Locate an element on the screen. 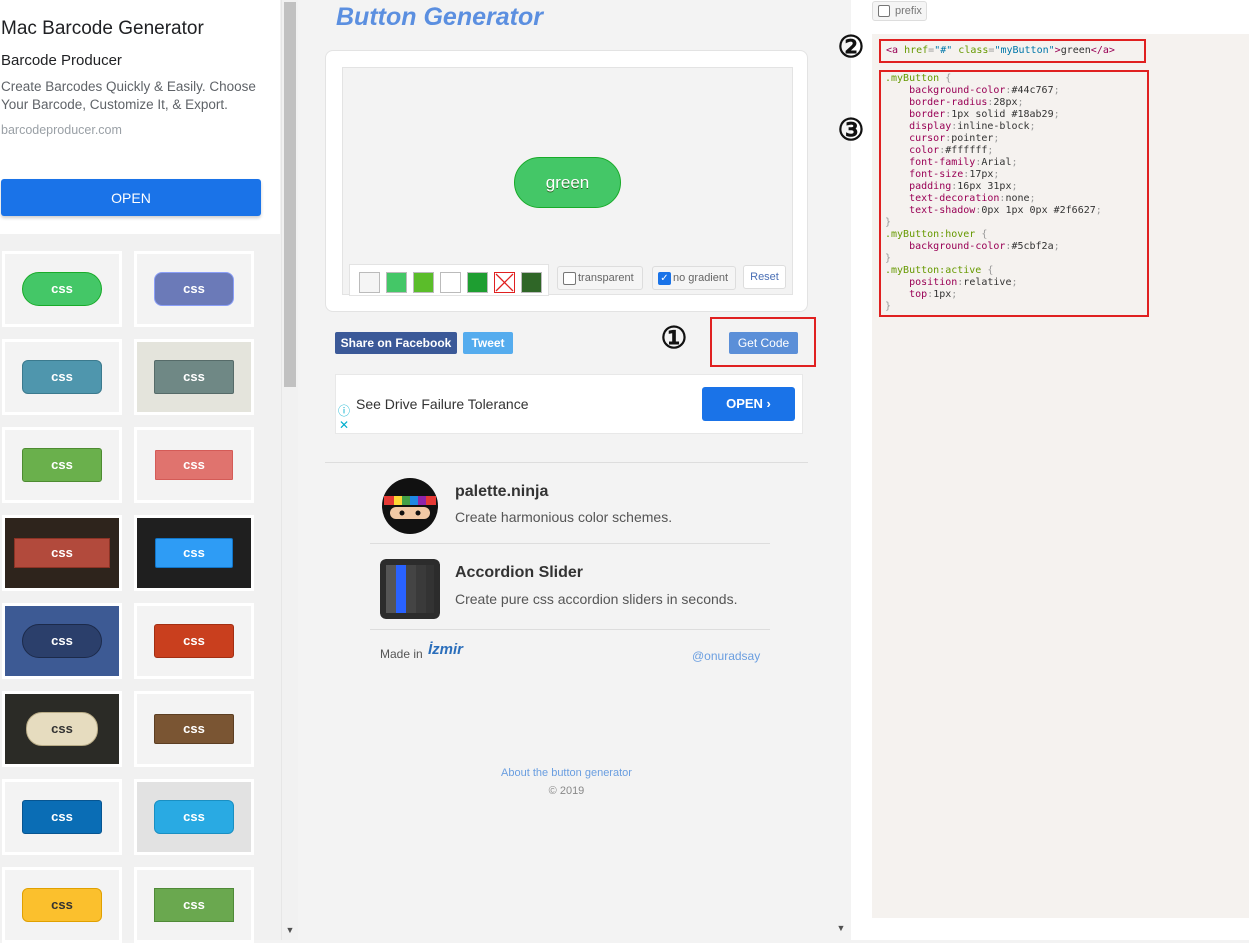 The height and width of the screenshot is (943, 1249). promo-title: palette.ninja is located at coordinates (501, 492).